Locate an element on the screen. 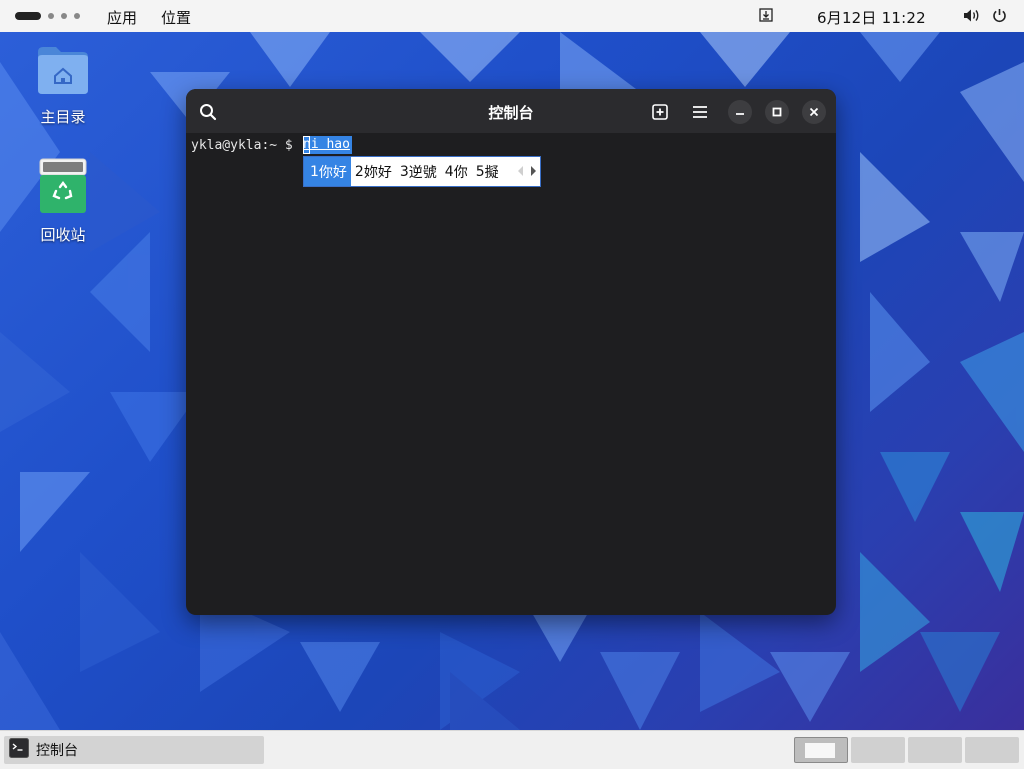 The image size is (1024, 769). ime-page-arrows is located at coordinates (527, 172).